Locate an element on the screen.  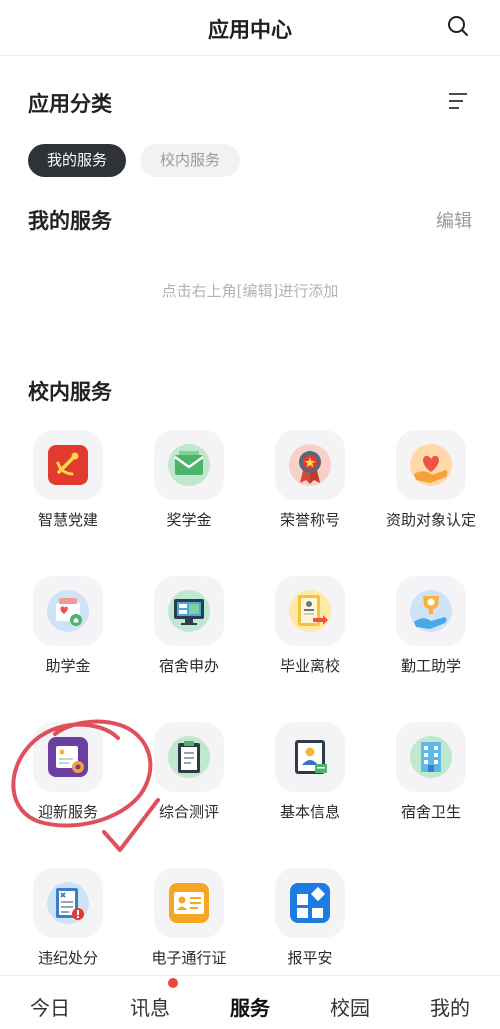
app-label: 荣誉称号 is located at coordinates (309, 520).